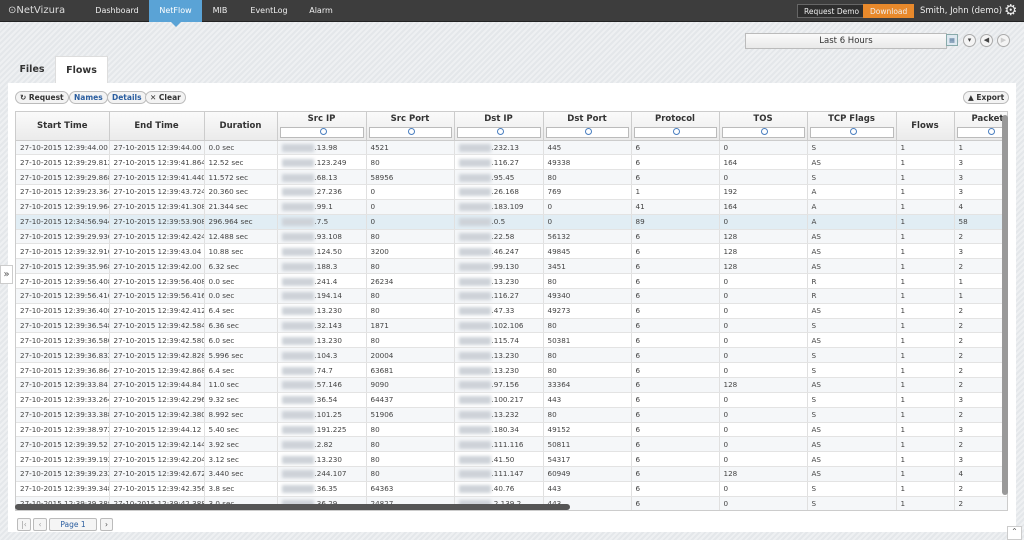 Image resolution: width=1024 pixels, height=540 pixels. What do you see at coordinates (175, 13) in the screenshot?
I see `nav-netflow: NetFlow` at bounding box center [175, 13].